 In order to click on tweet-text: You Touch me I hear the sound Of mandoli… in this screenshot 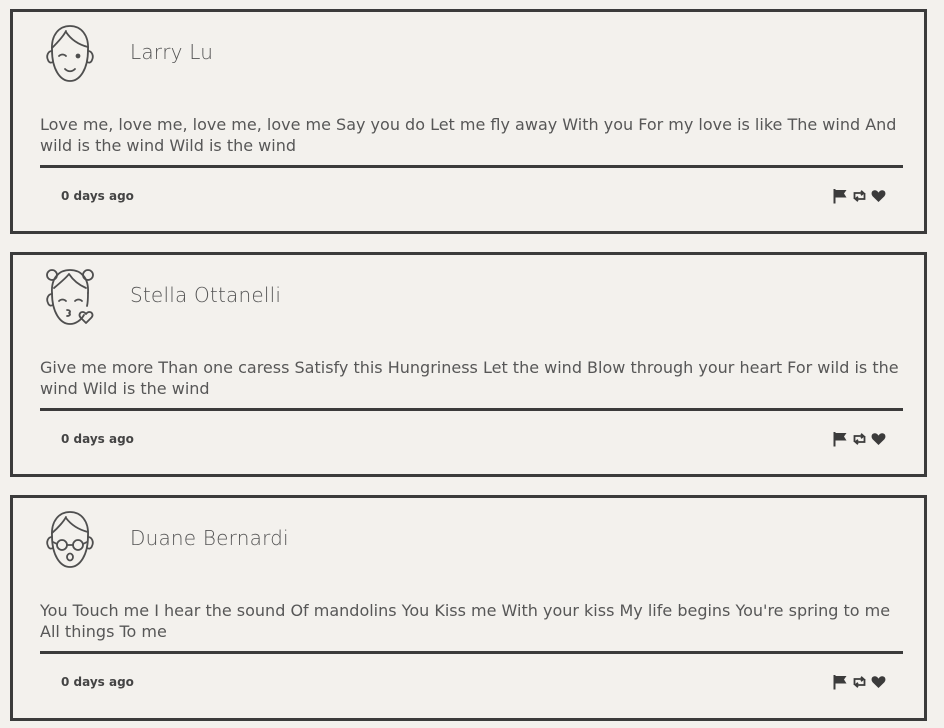, I will do `click(465, 621)`.